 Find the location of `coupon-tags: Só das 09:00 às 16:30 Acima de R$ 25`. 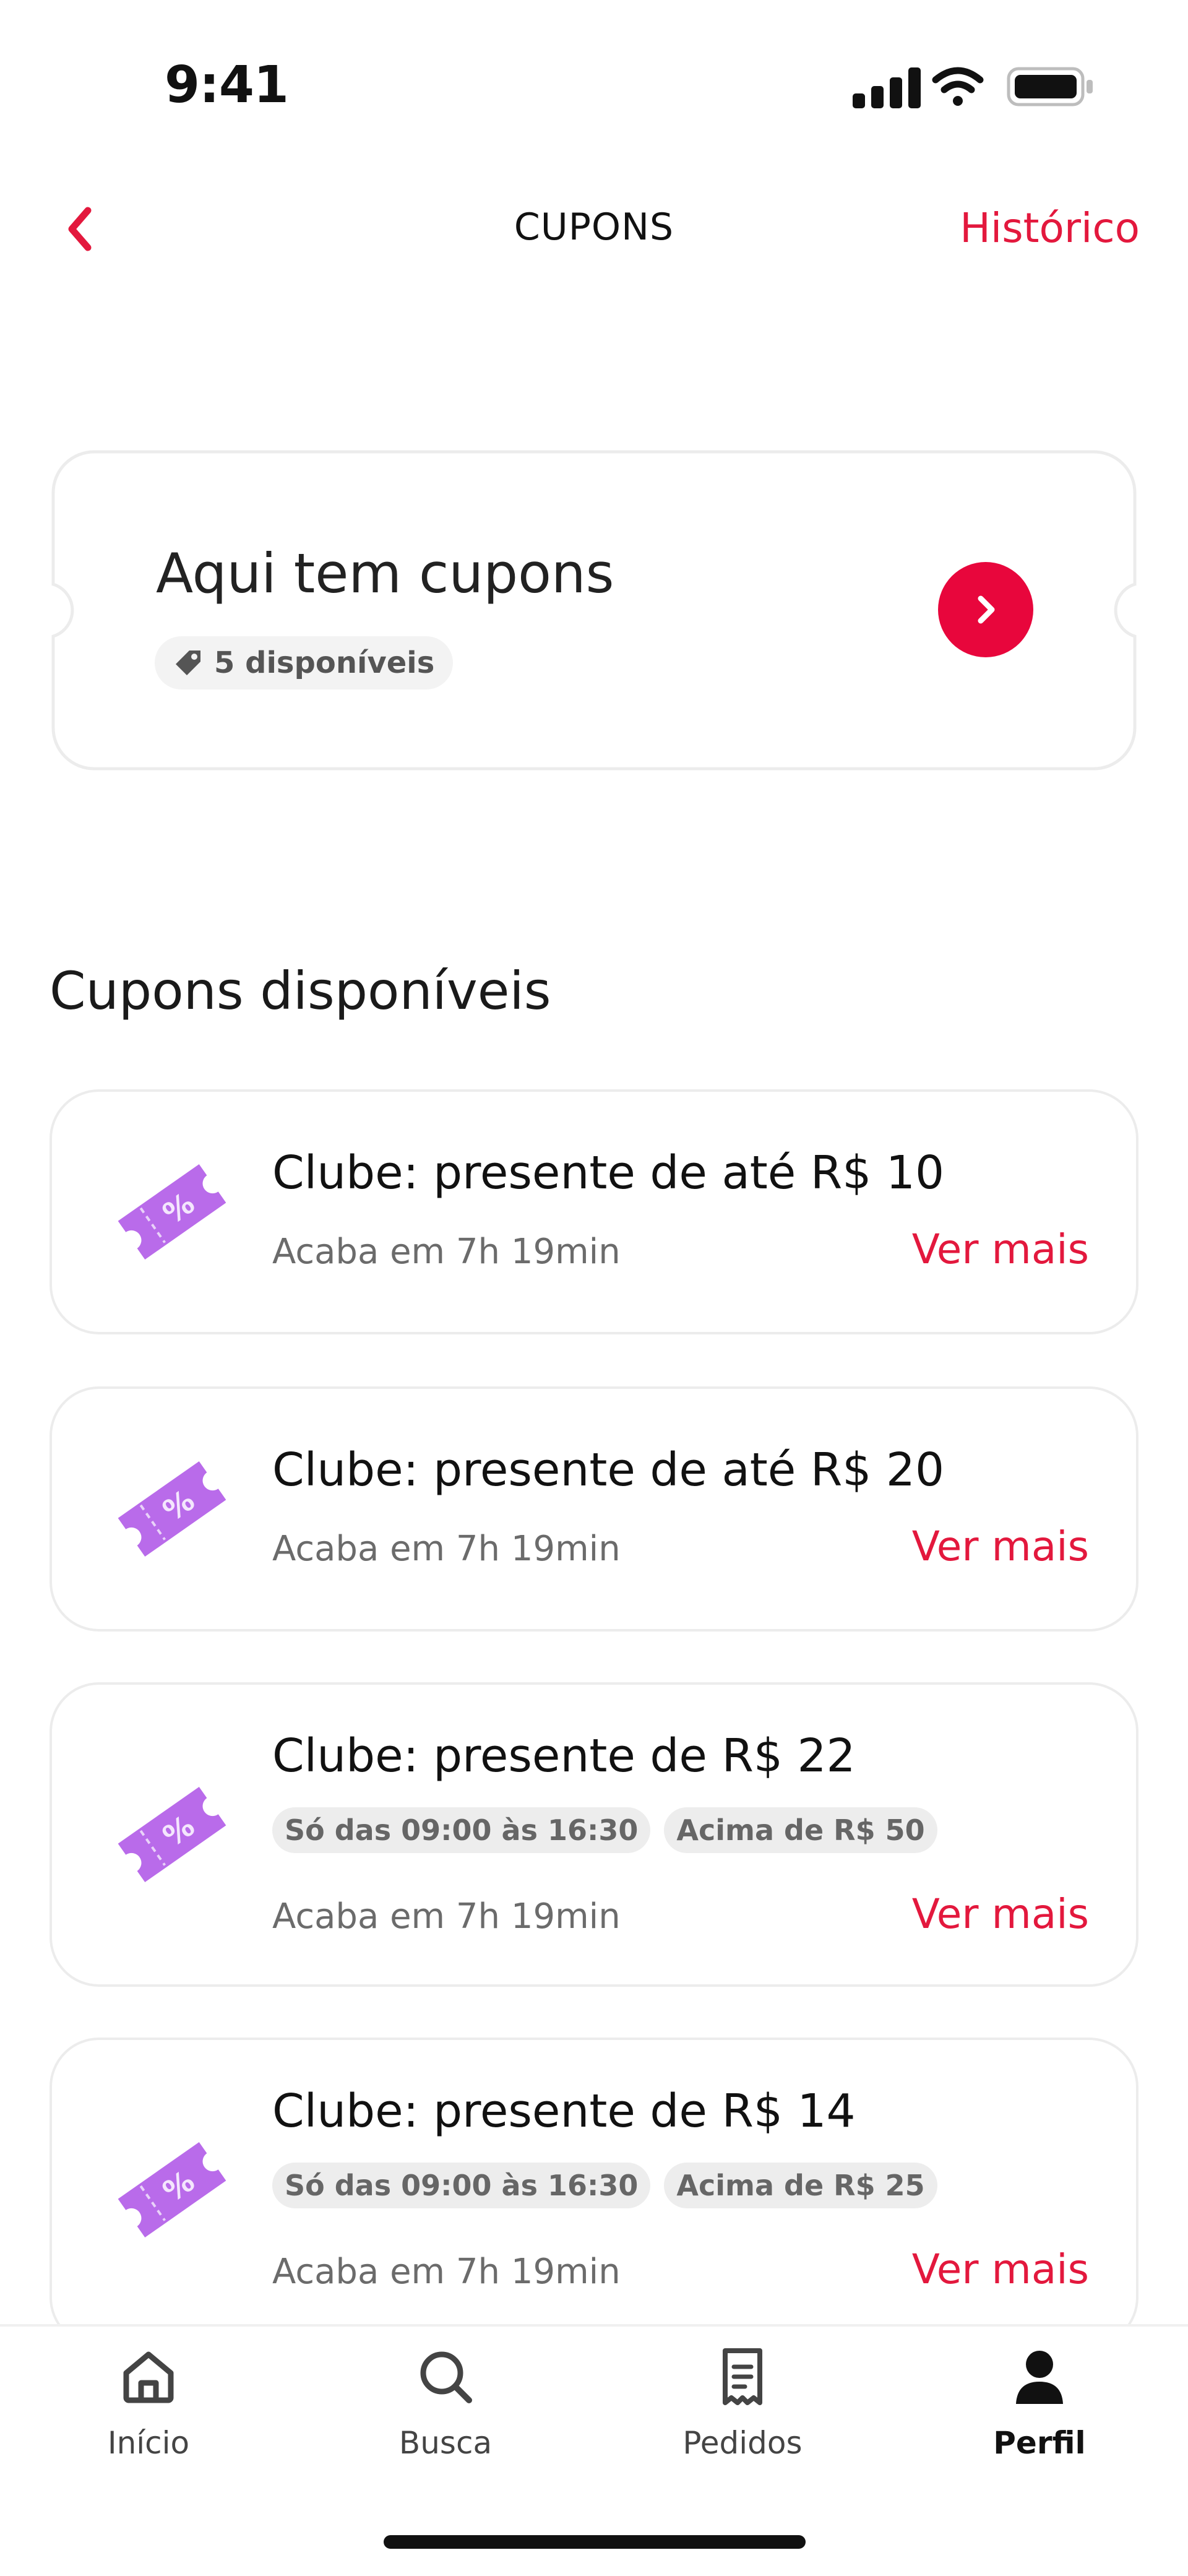

coupon-tags: Só das 09:00 às 16:30 Acima de R$ 25 is located at coordinates (604, 2185).